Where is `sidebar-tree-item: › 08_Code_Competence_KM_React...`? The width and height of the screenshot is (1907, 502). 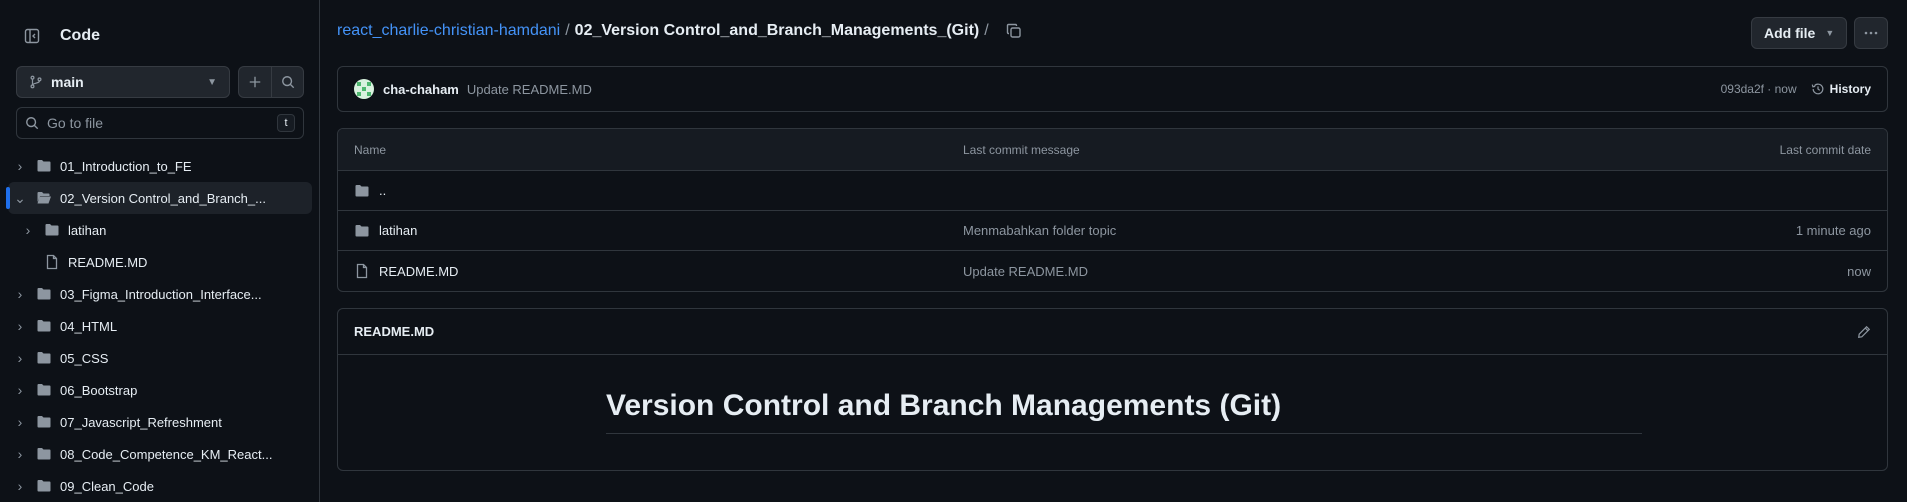
sidebar-tree-item: › 08_Code_Competence_KM_React... is located at coordinates (160, 454).